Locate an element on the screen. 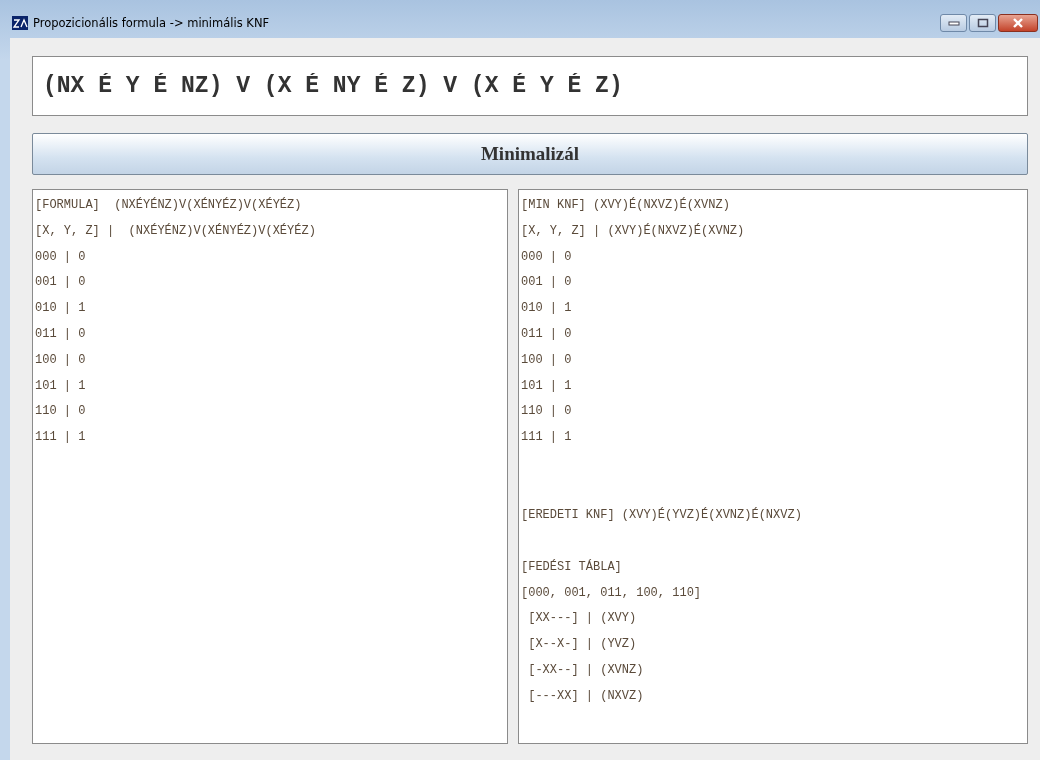 The width and height of the screenshot is (1040, 760). minimize-icon is located at coordinates (953, 23).